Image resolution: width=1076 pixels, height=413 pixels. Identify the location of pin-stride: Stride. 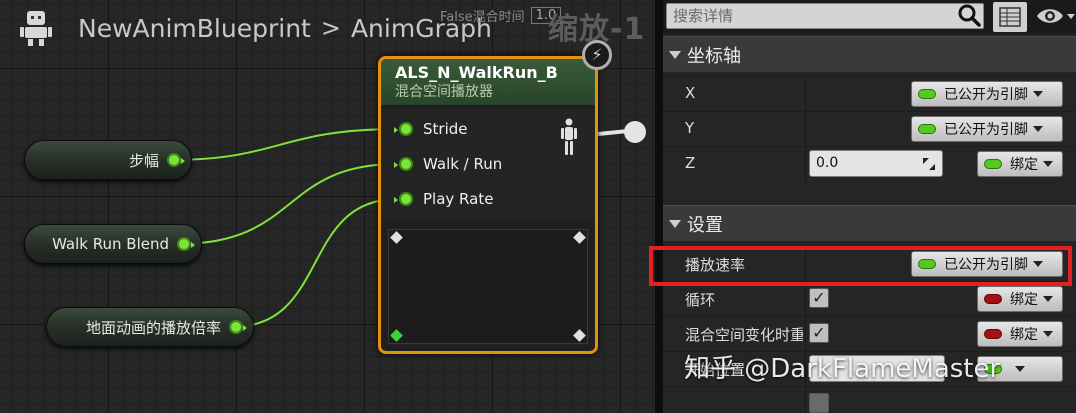
(431, 129).